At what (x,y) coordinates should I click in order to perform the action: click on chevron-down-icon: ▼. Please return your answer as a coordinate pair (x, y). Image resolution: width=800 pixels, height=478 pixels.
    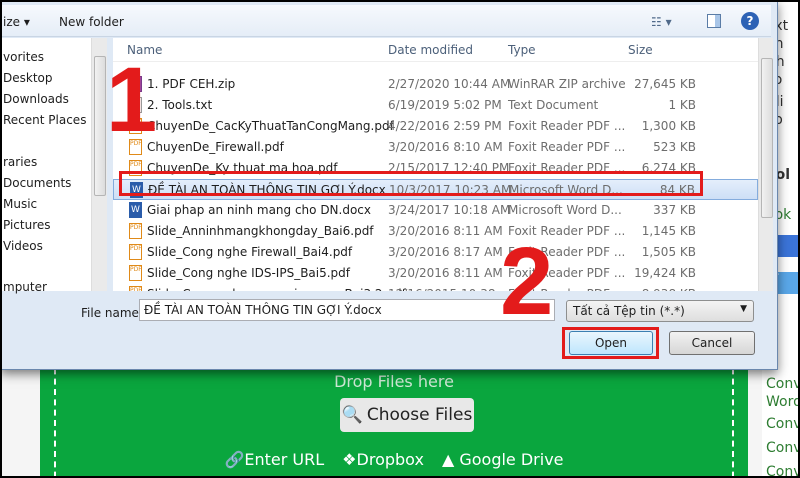
    Looking at the image, I should click on (743, 309).